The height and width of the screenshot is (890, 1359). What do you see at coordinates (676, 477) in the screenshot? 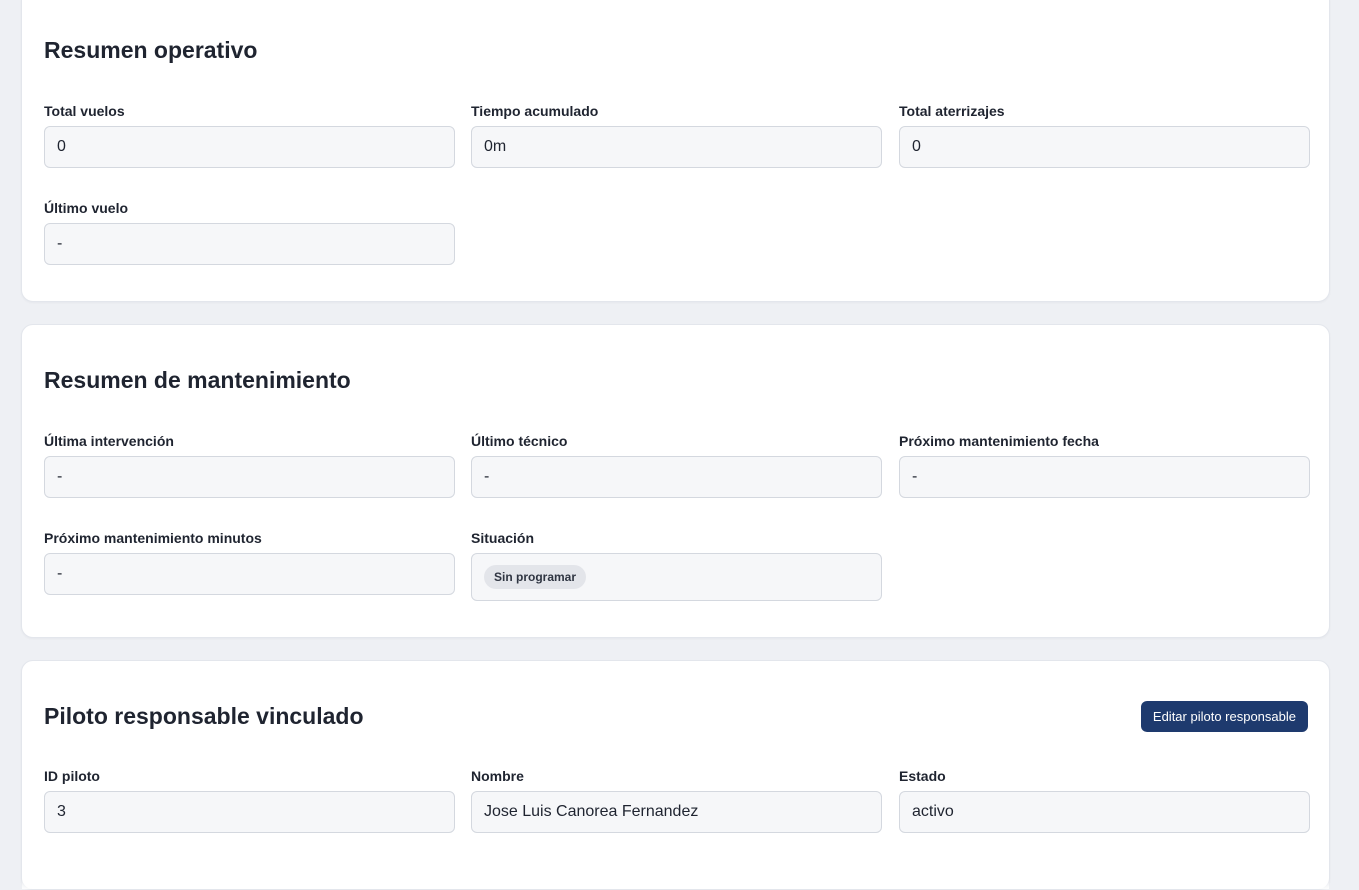
I see `last-technician-value: -` at bounding box center [676, 477].